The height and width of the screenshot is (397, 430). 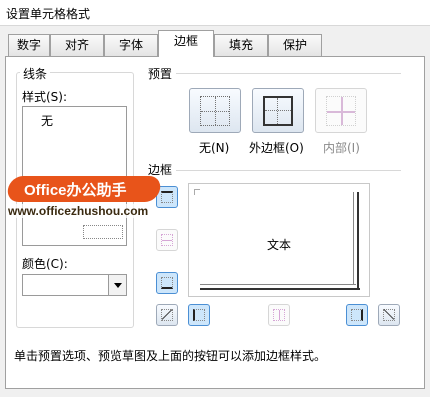 I want to click on preset-outline-label: 外边框(O), so click(x=276, y=148).